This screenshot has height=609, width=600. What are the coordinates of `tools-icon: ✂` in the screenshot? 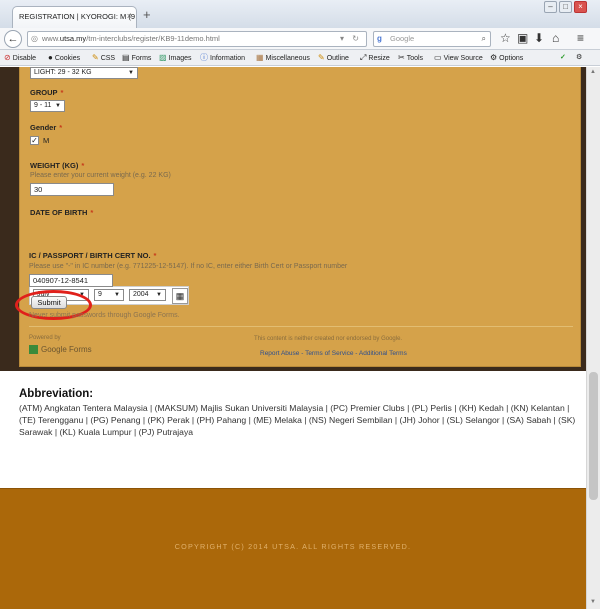 It's located at (401, 57).